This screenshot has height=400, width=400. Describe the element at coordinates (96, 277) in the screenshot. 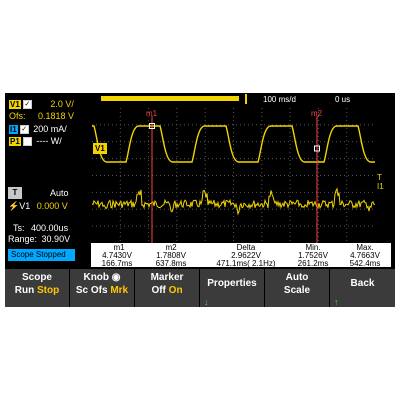

I see `softkey-title: Knob` at that location.